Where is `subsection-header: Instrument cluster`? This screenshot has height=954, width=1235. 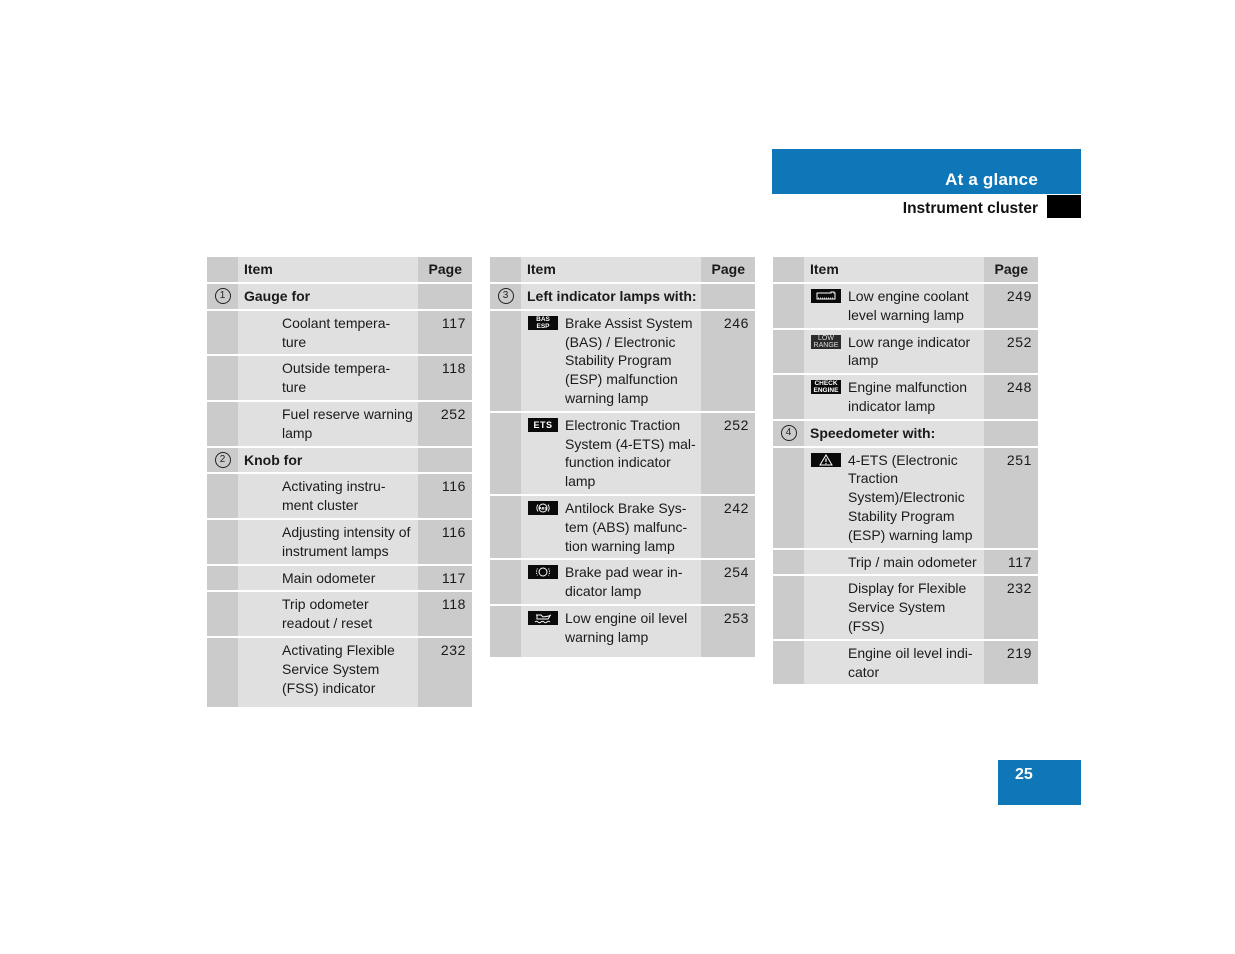 subsection-header: Instrument cluster is located at coordinates (926, 206).